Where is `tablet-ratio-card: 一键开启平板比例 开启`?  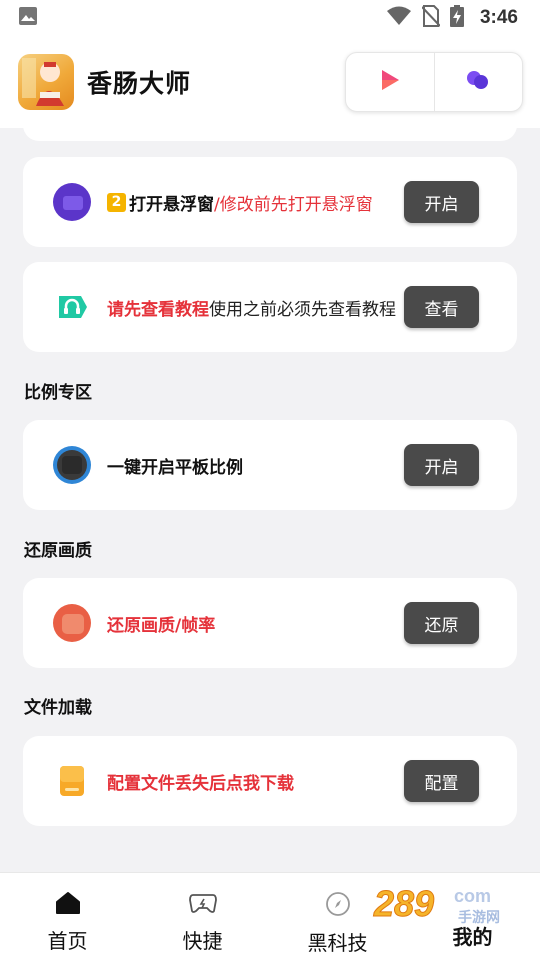 tablet-ratio-card: 一键开启平板比例 开启 is located at coordinates (270, 465).